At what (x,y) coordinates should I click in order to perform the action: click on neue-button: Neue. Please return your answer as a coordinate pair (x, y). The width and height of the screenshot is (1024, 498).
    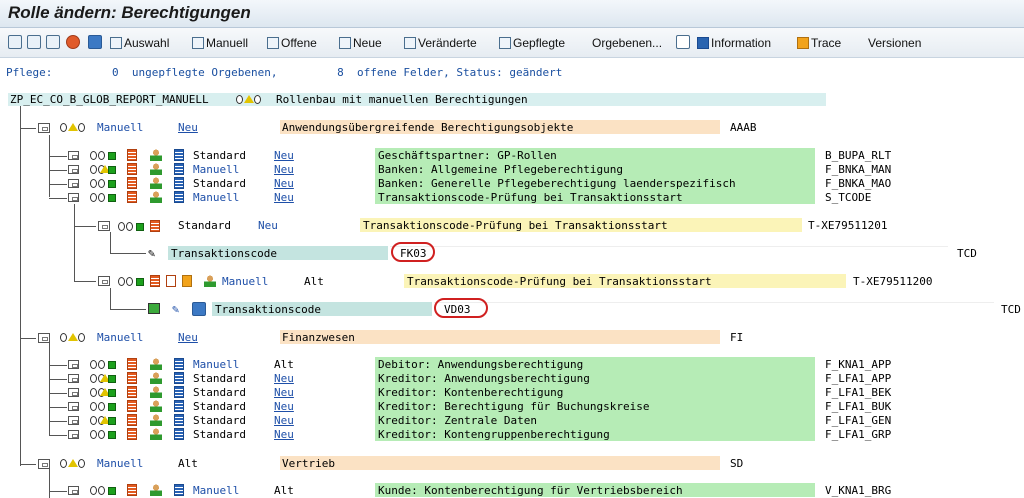
    Looking at the image, I should click on (360, 43).